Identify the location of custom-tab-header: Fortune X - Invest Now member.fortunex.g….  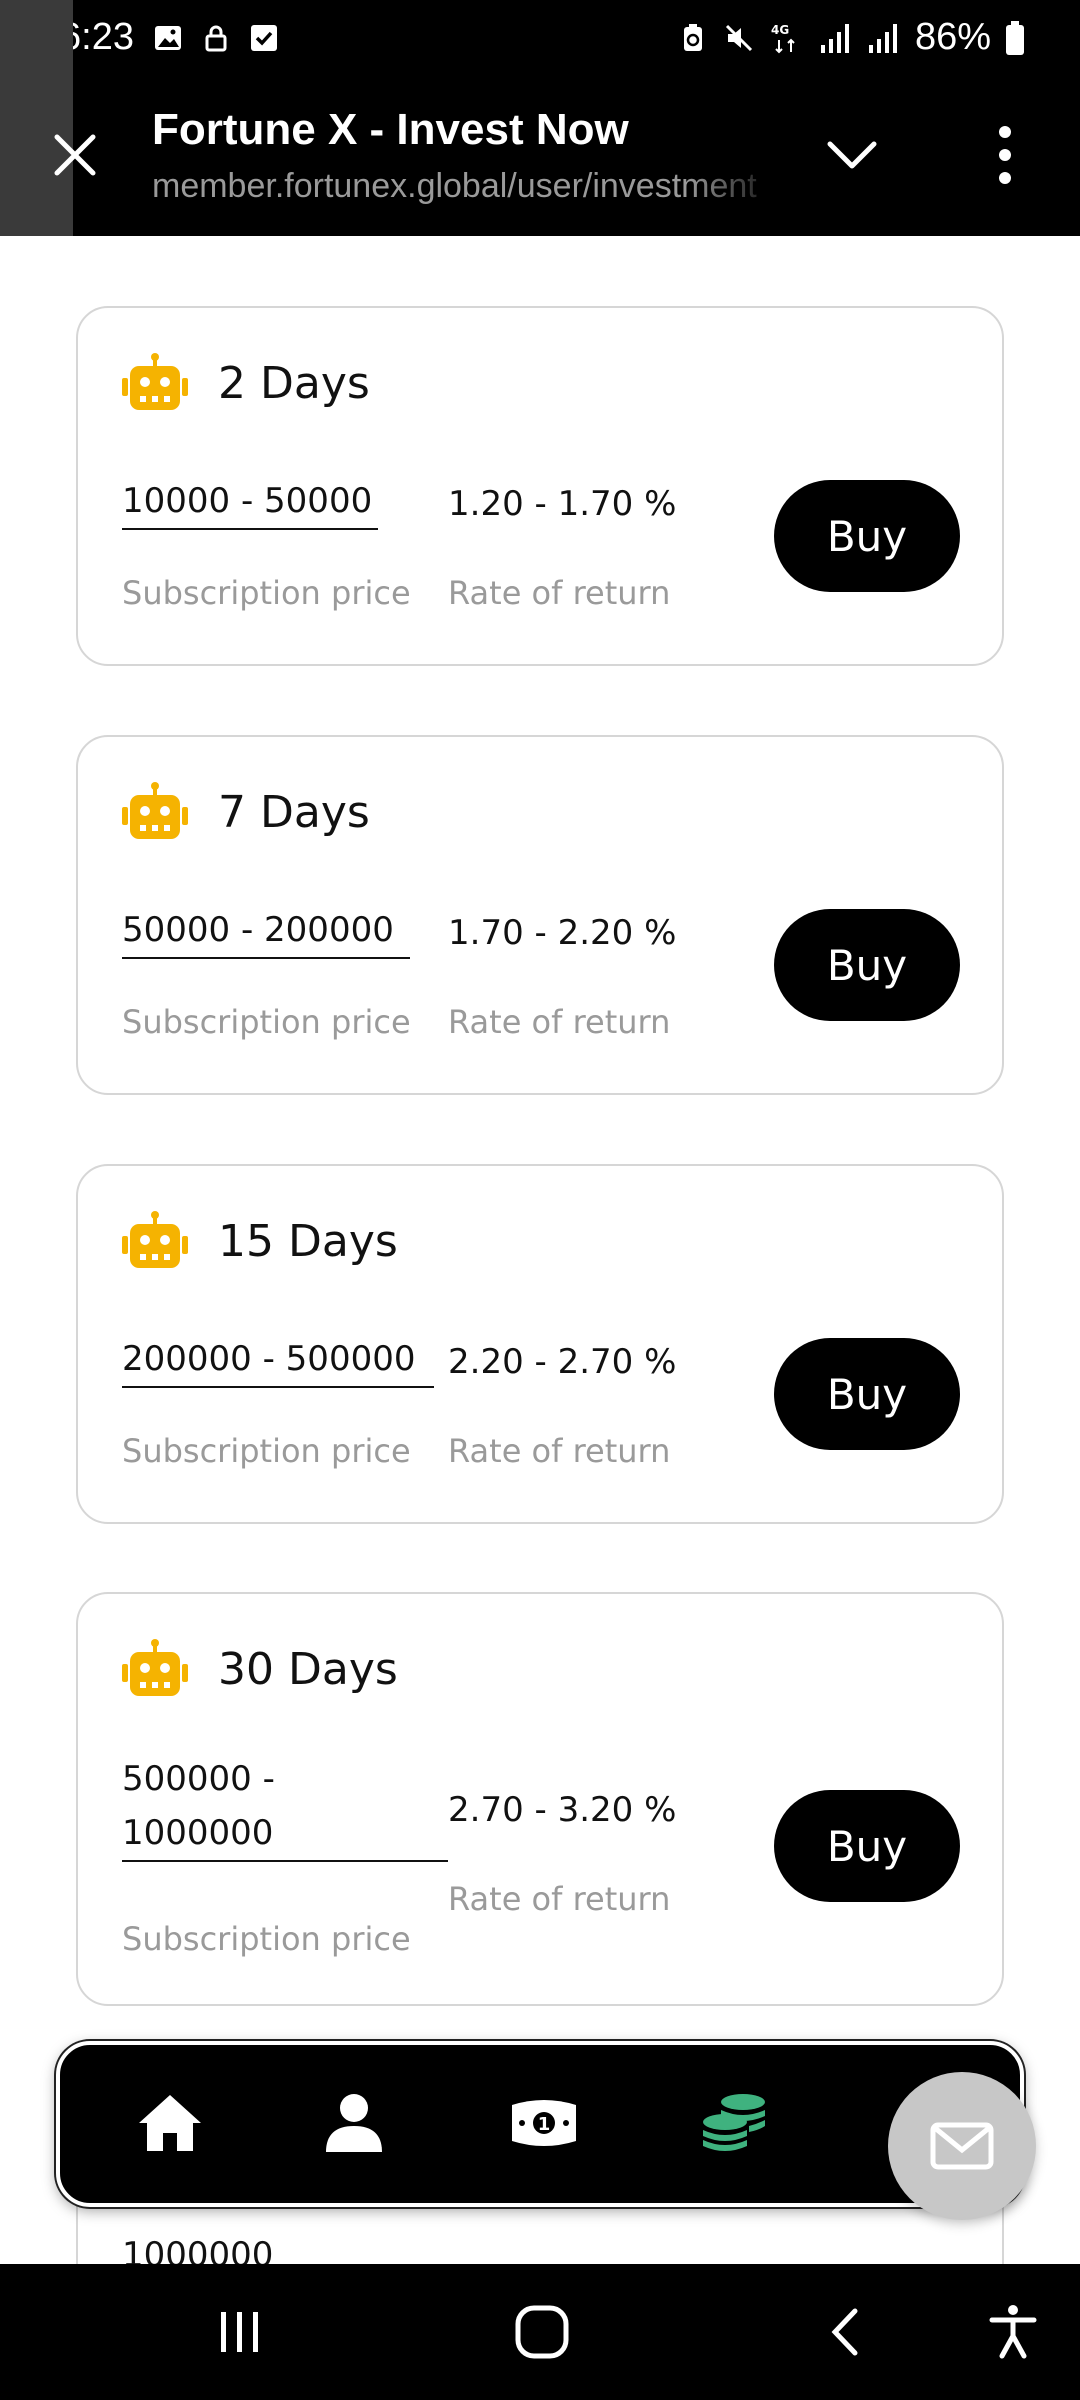
(540, 118).